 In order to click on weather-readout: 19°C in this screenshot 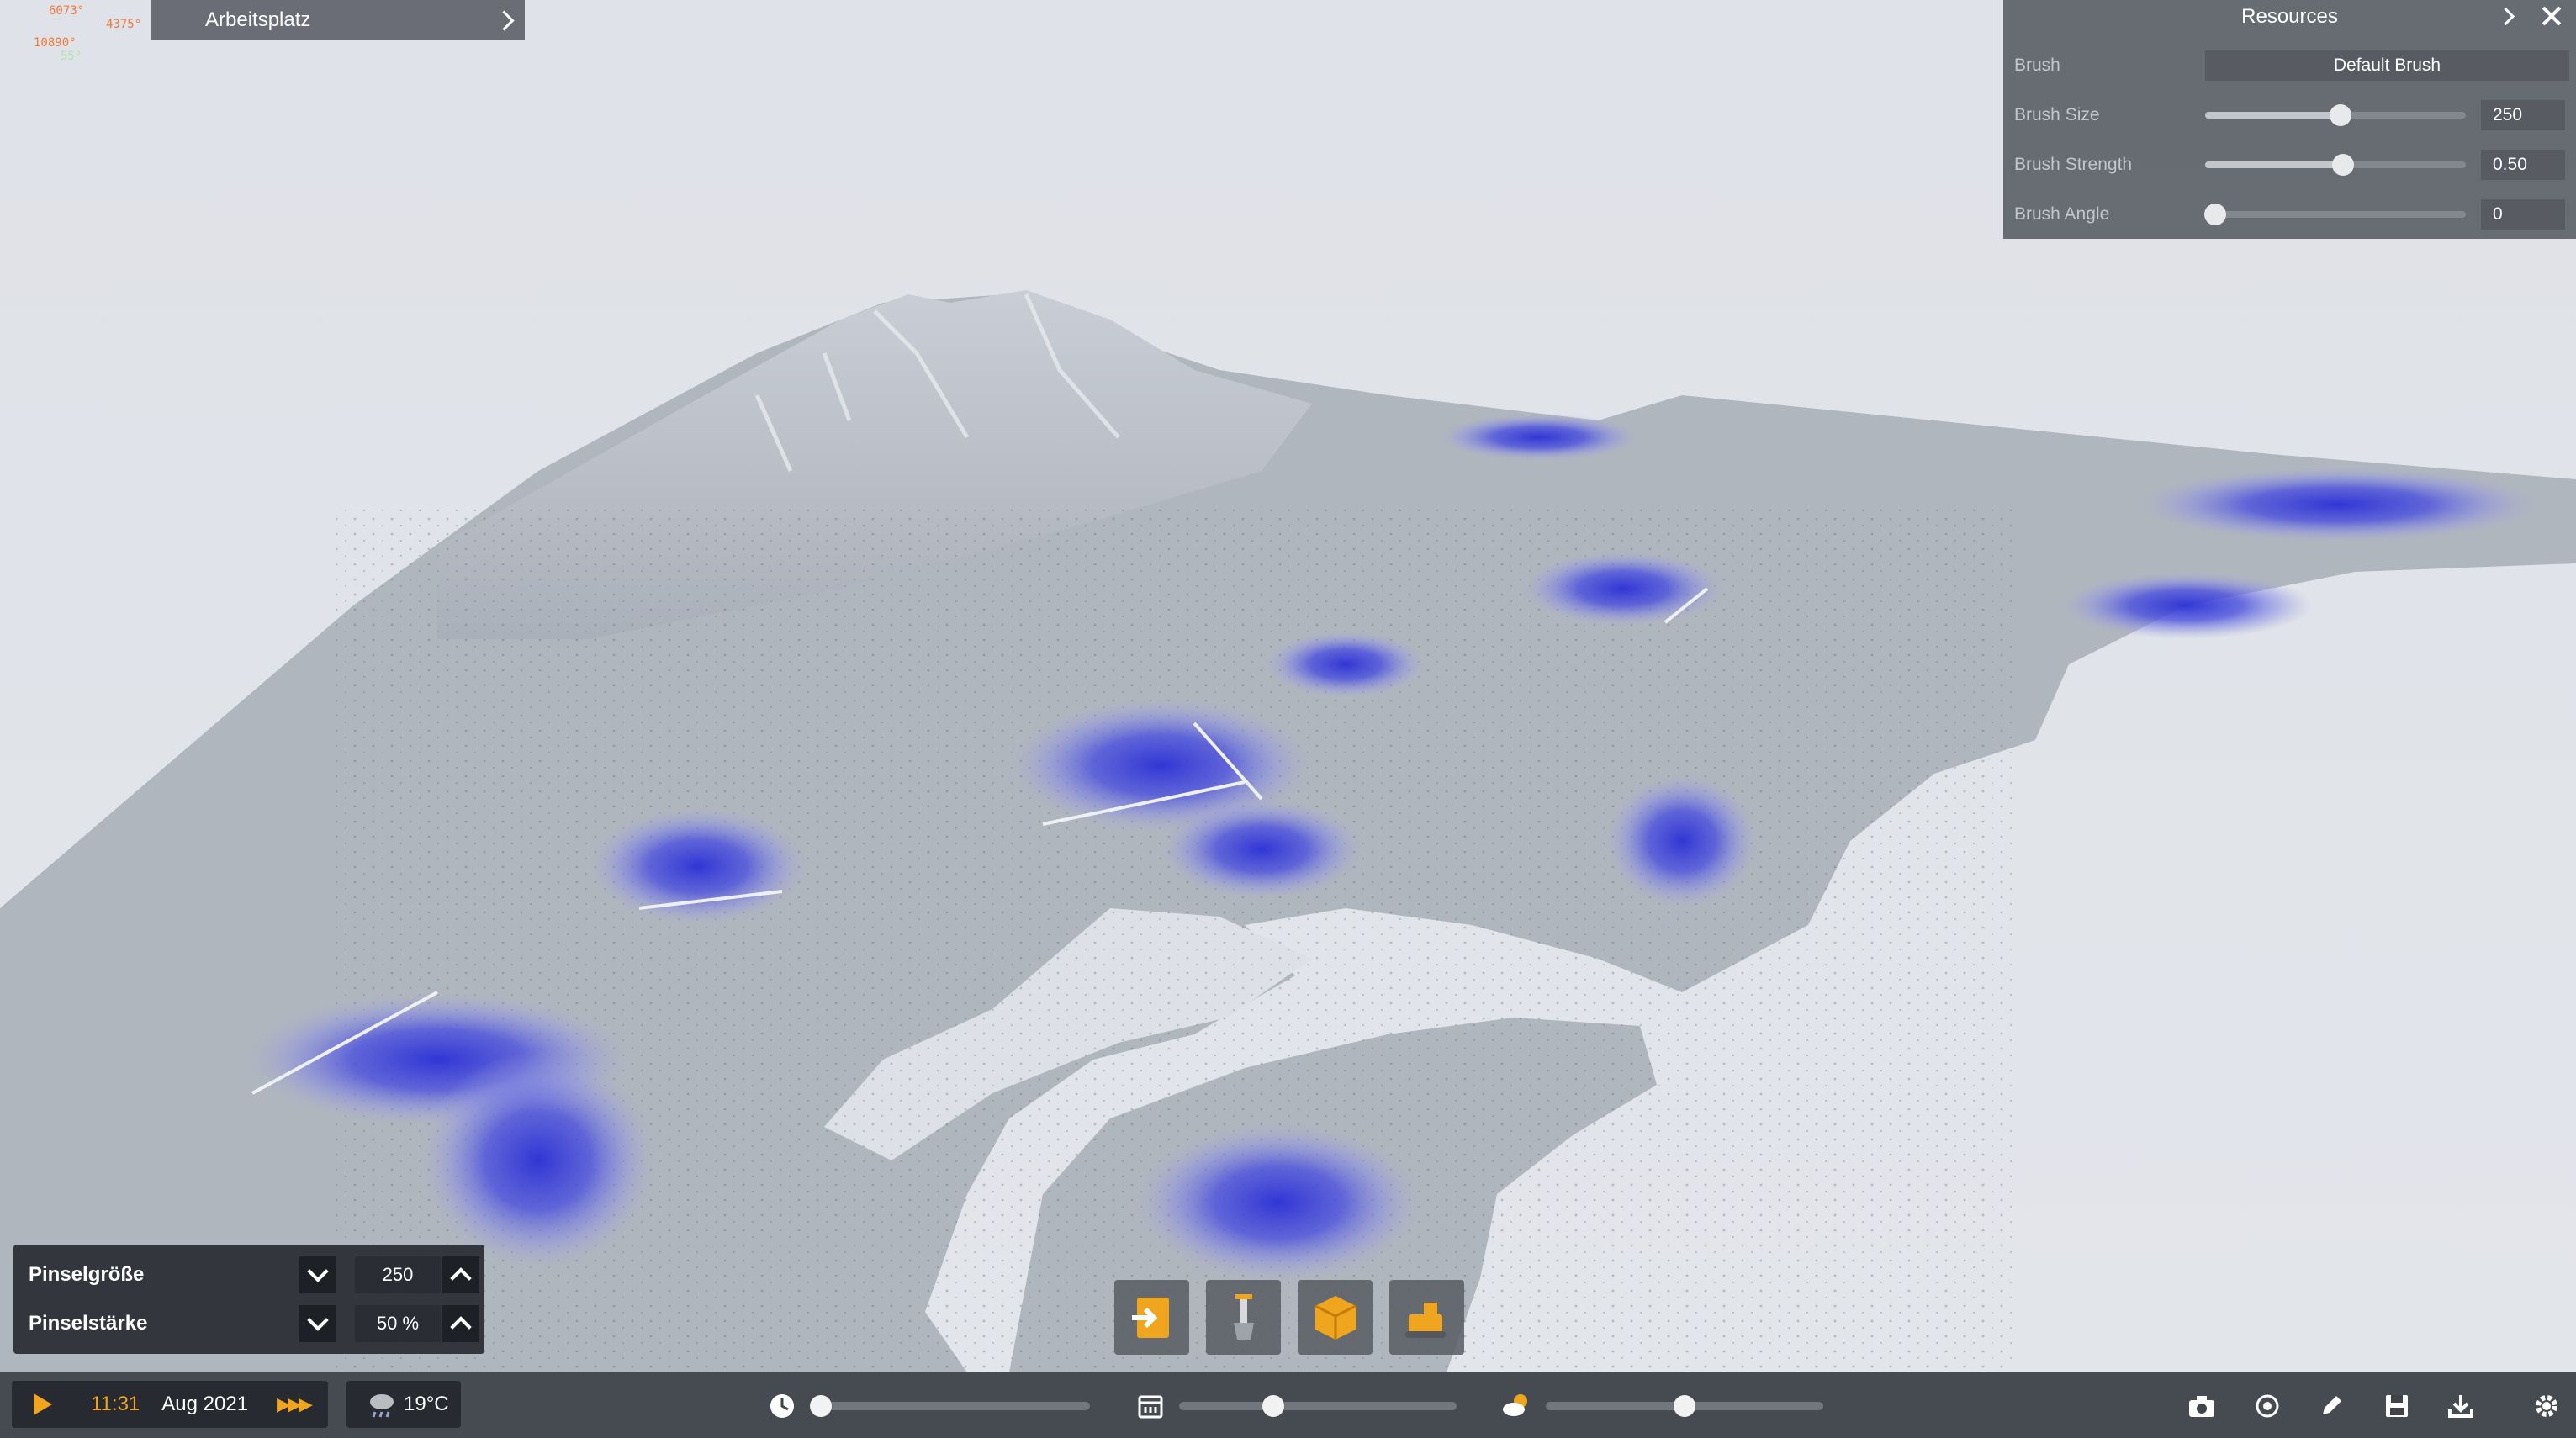, I will do `click(403, 1404)`.